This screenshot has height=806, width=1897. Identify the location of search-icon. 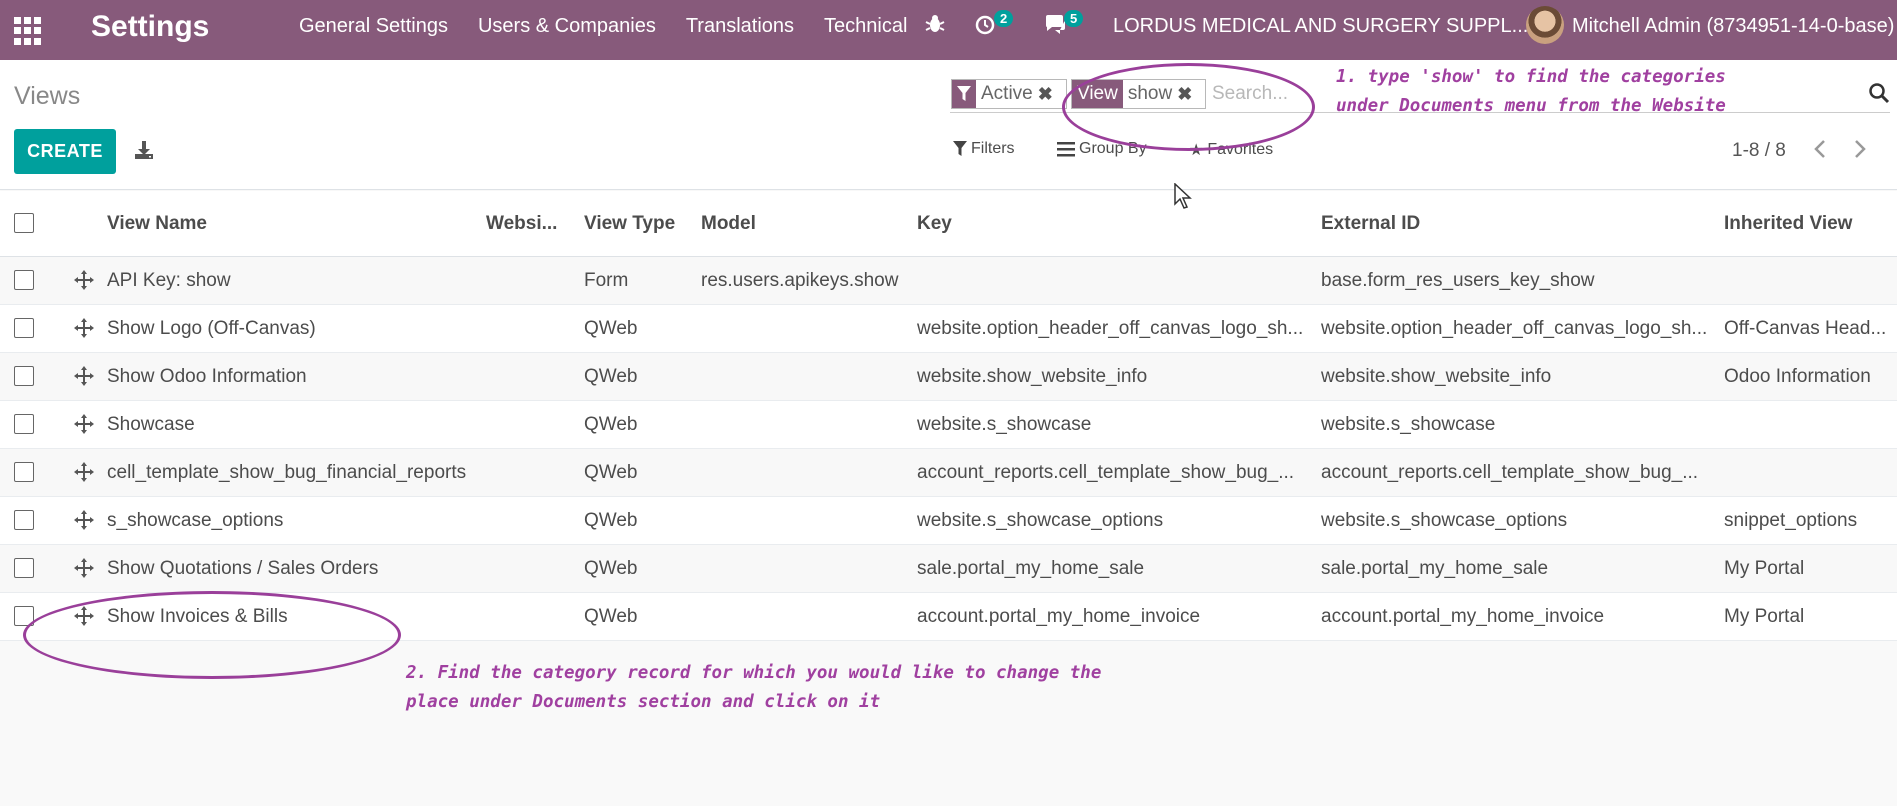
(1879, 93).